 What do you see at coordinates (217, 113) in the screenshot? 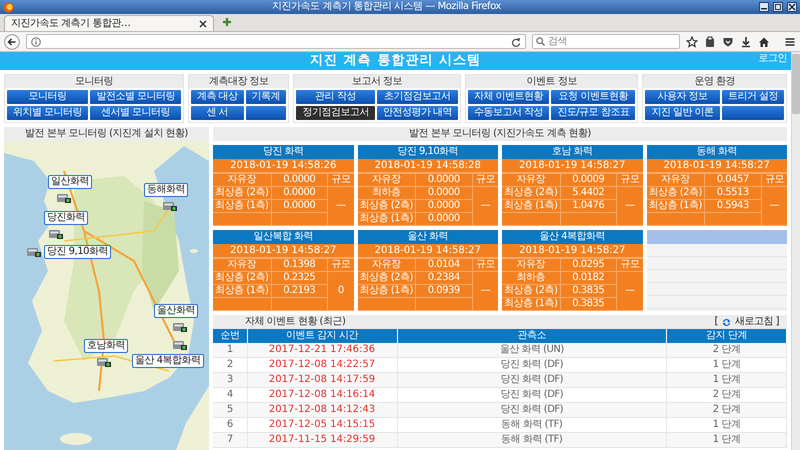
I see `menu-button: 센 서` at bounding box center [217, 113].